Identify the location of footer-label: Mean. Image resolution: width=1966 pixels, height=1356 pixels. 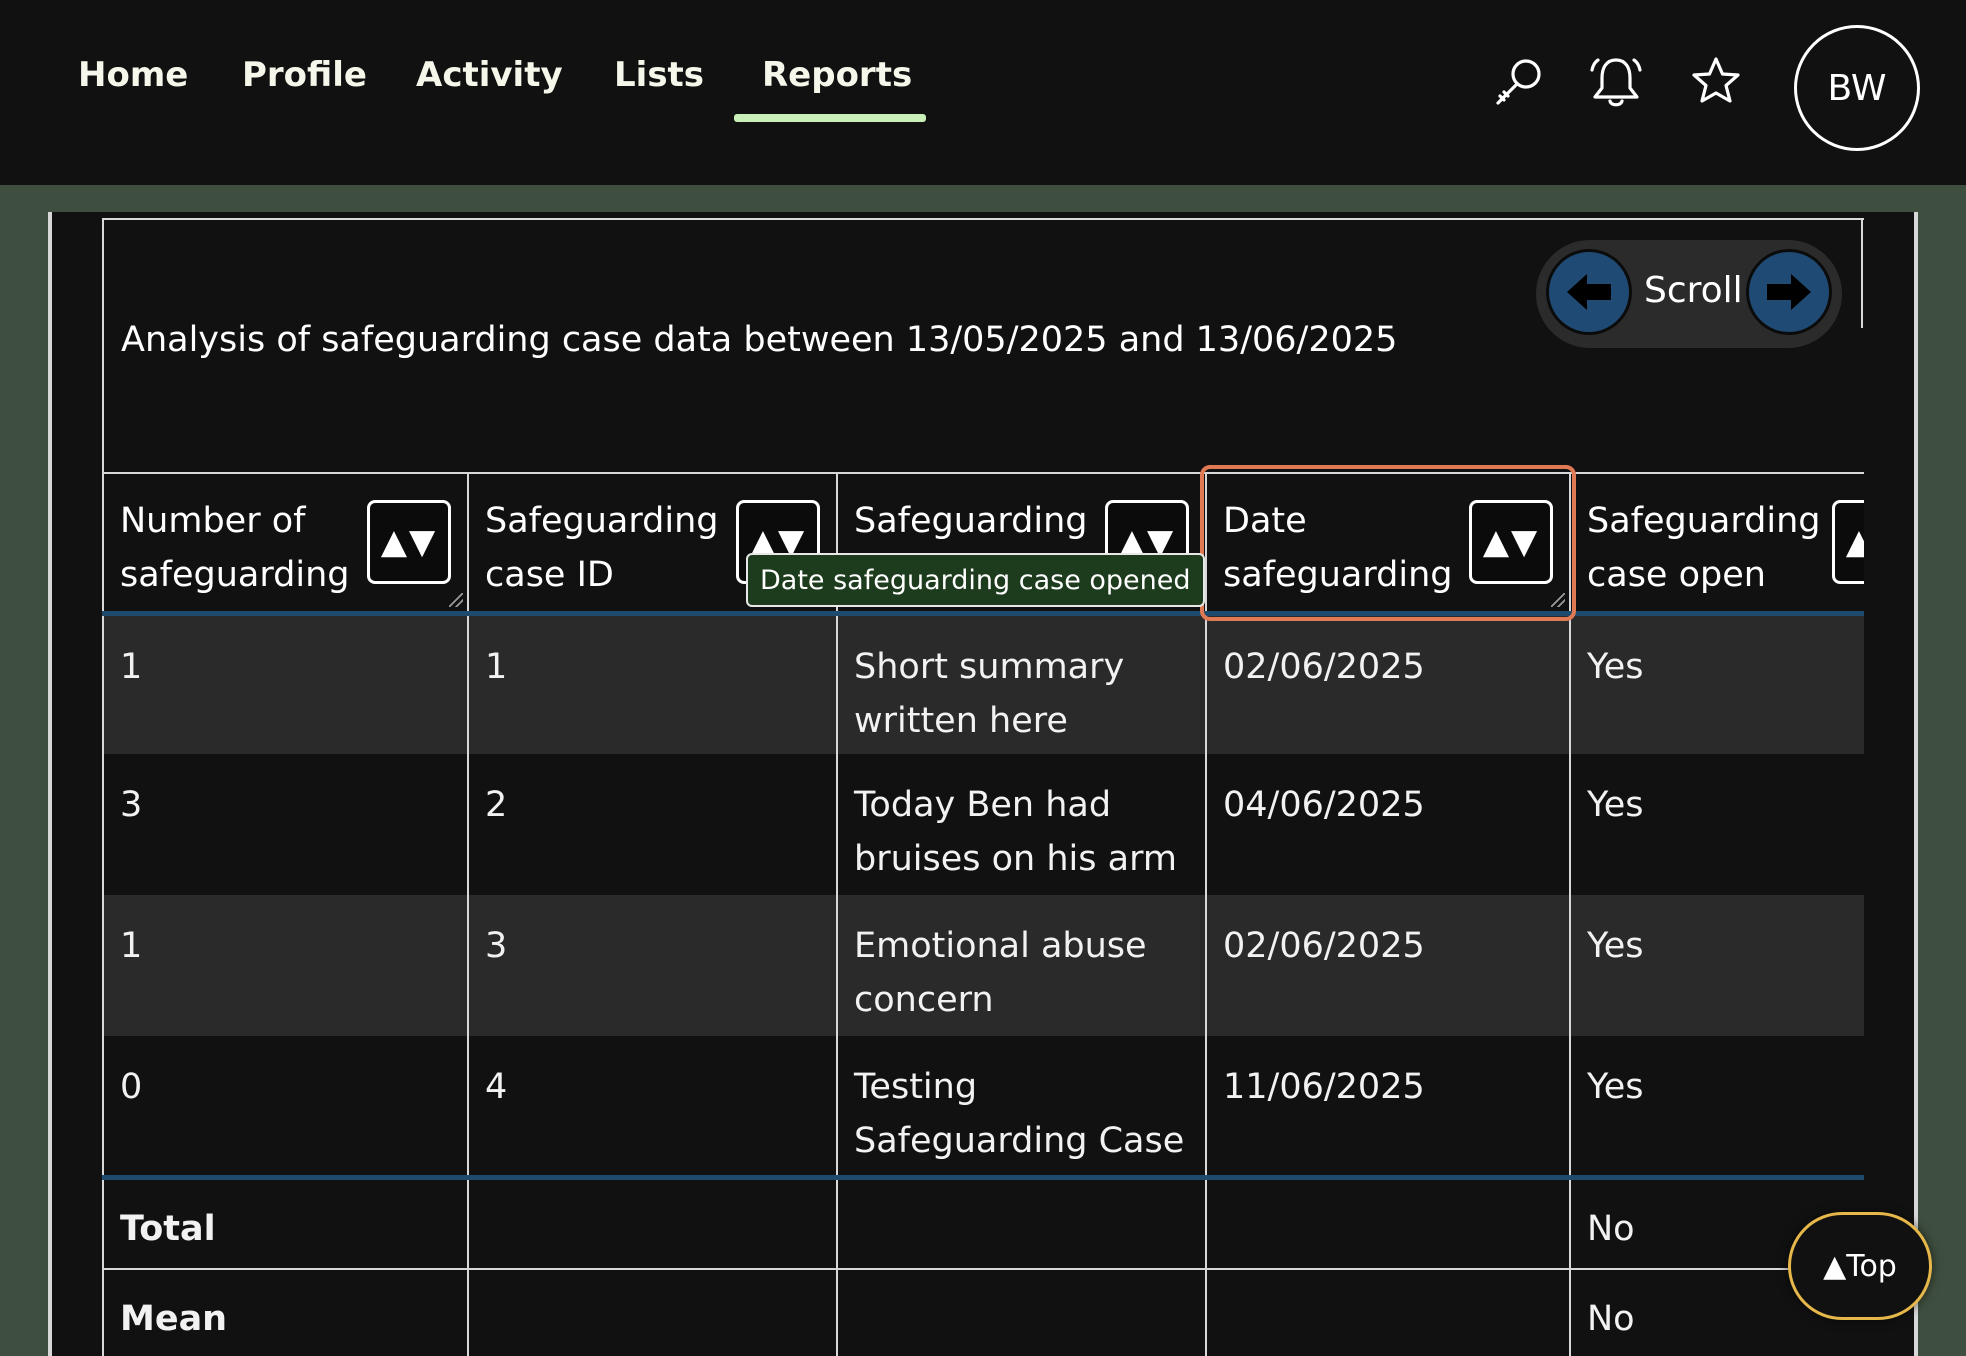
(285, 1312).